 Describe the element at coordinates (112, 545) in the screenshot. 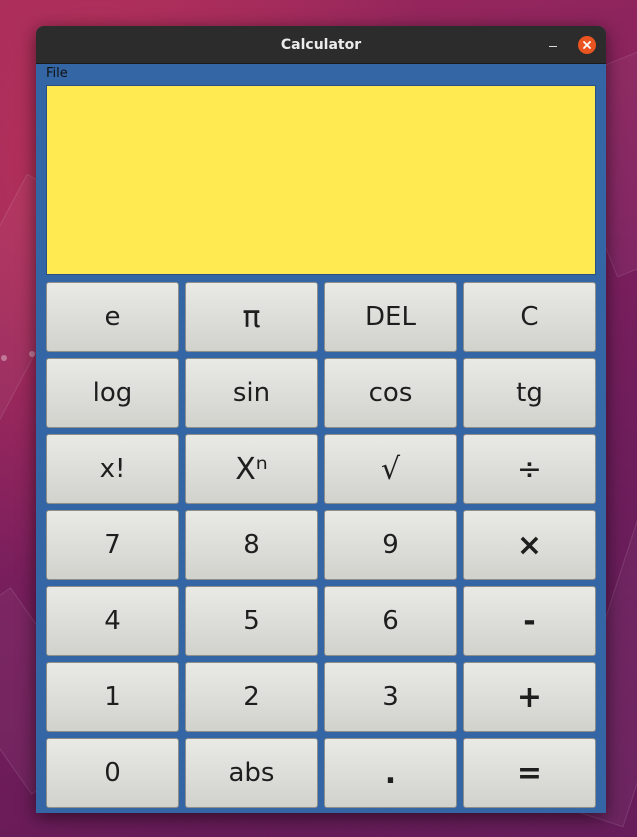

I see `digit-7-button: 7` at that location.